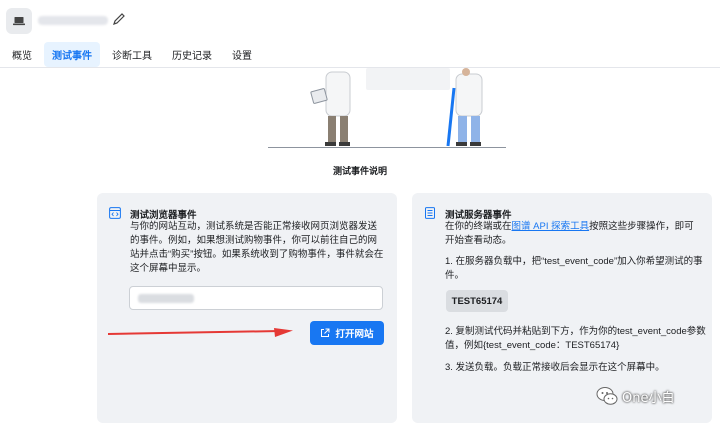  What do you see at coordinates (478, 215) in the screenshot?
I see `server-events-title: 测试服务器事件` at bounding box center [478, 215].